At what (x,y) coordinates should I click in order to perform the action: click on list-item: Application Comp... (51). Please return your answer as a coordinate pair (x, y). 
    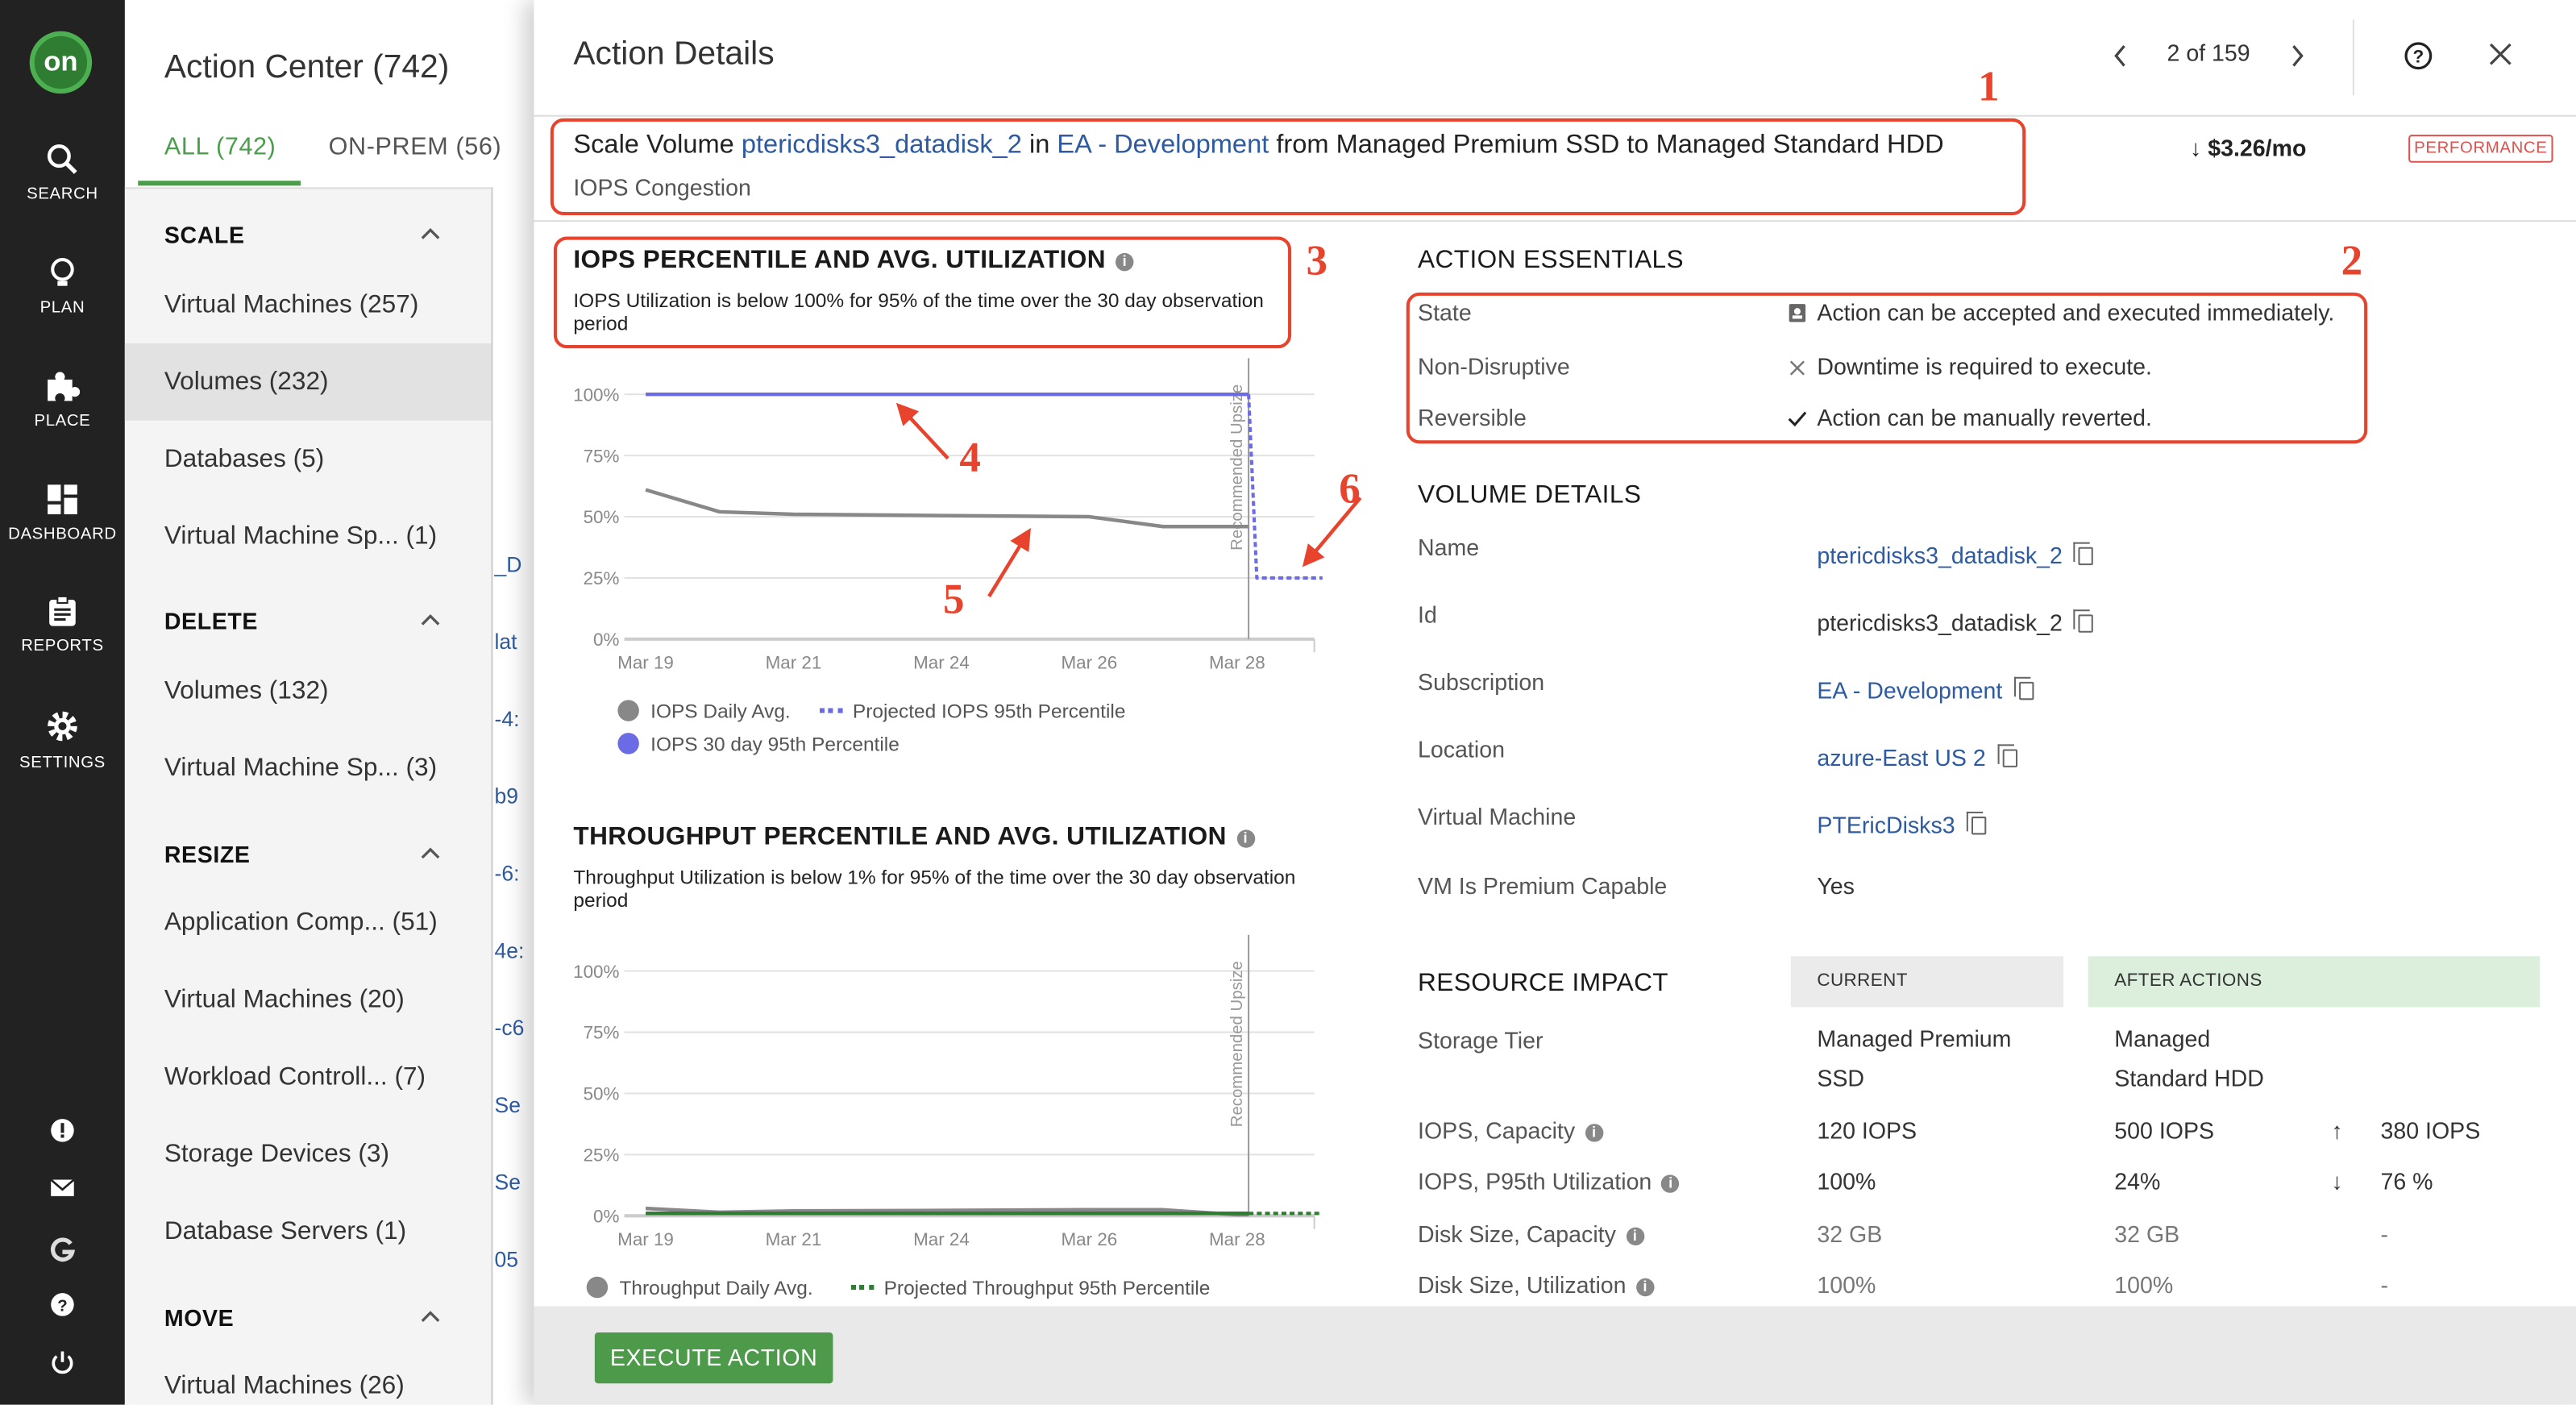
    Looking at the image, I should click on (308, 923).